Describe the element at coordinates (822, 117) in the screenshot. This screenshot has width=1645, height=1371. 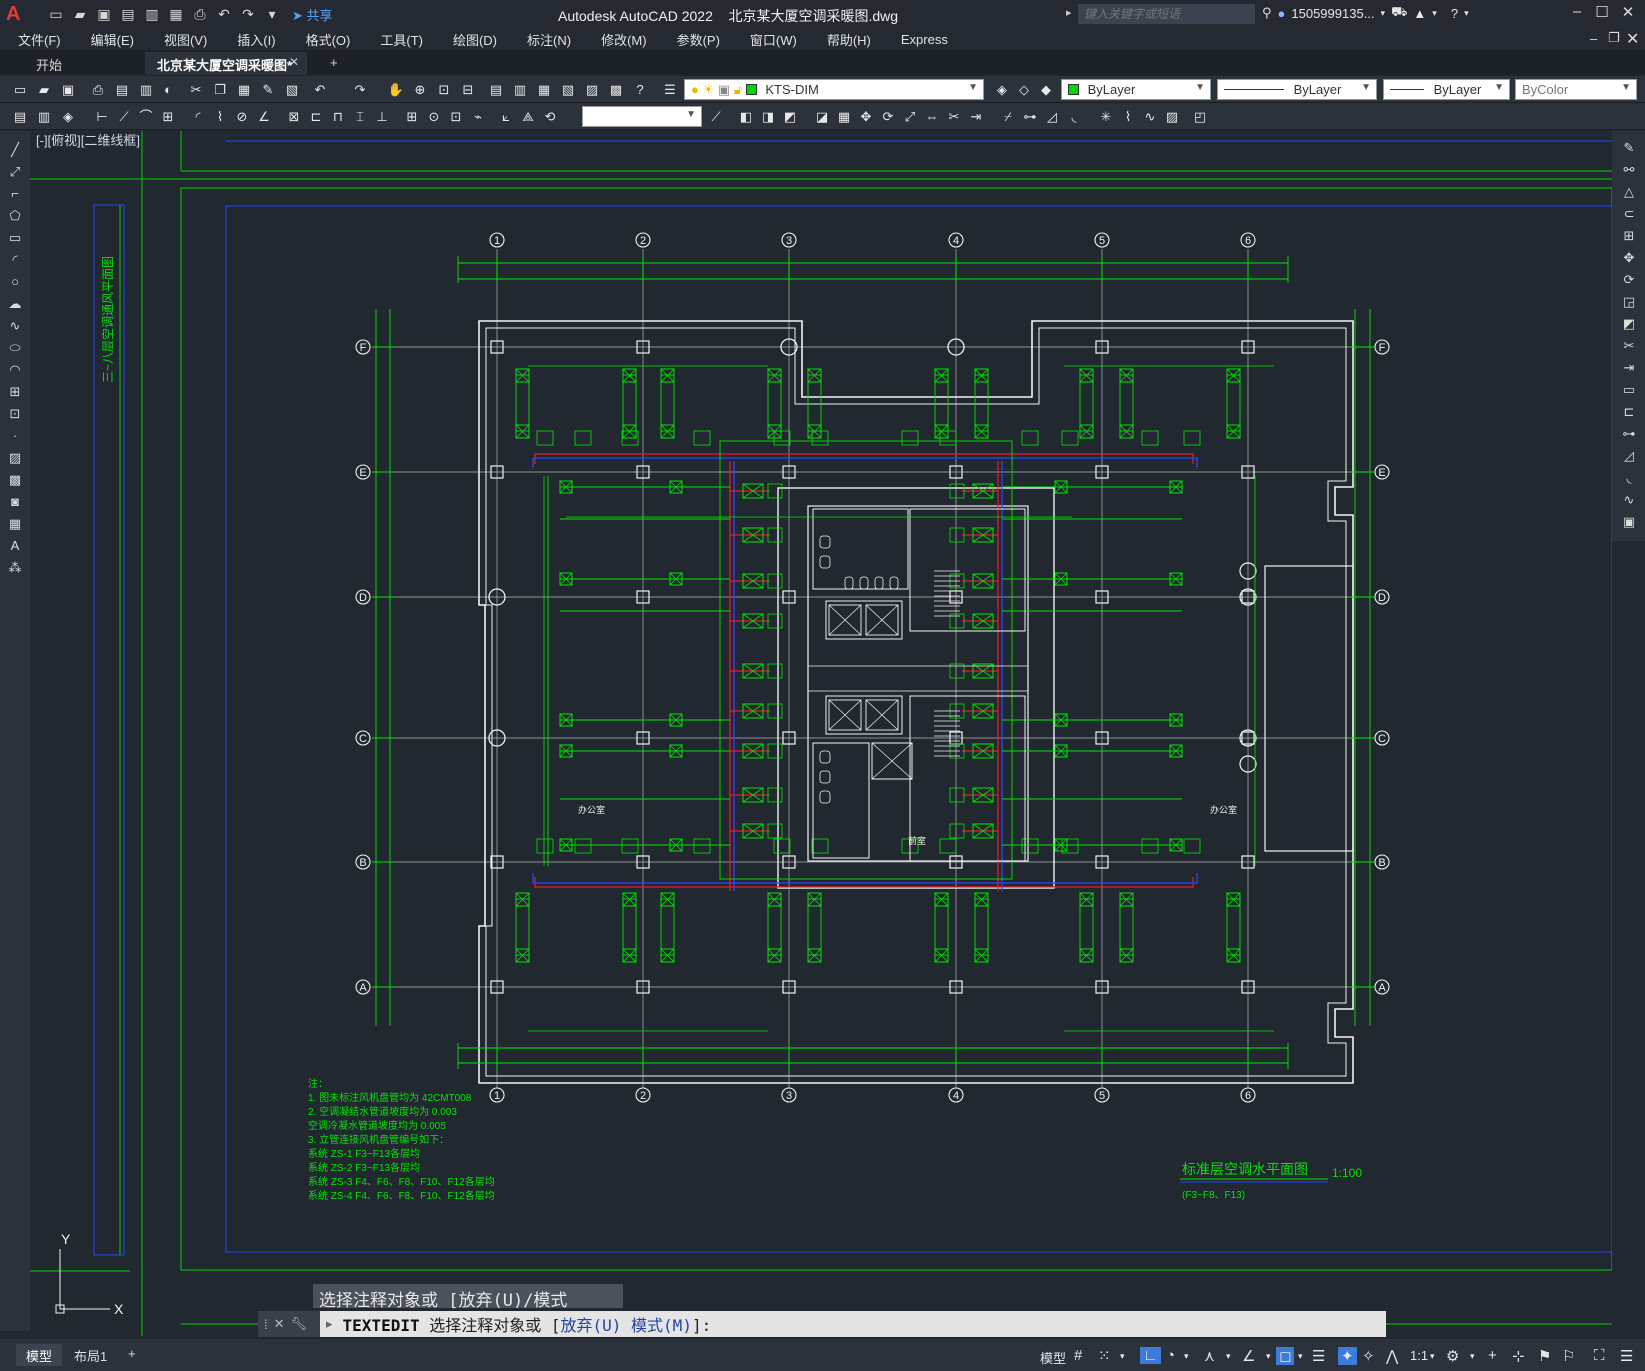
I see `offset-icon: ◪` at that location.